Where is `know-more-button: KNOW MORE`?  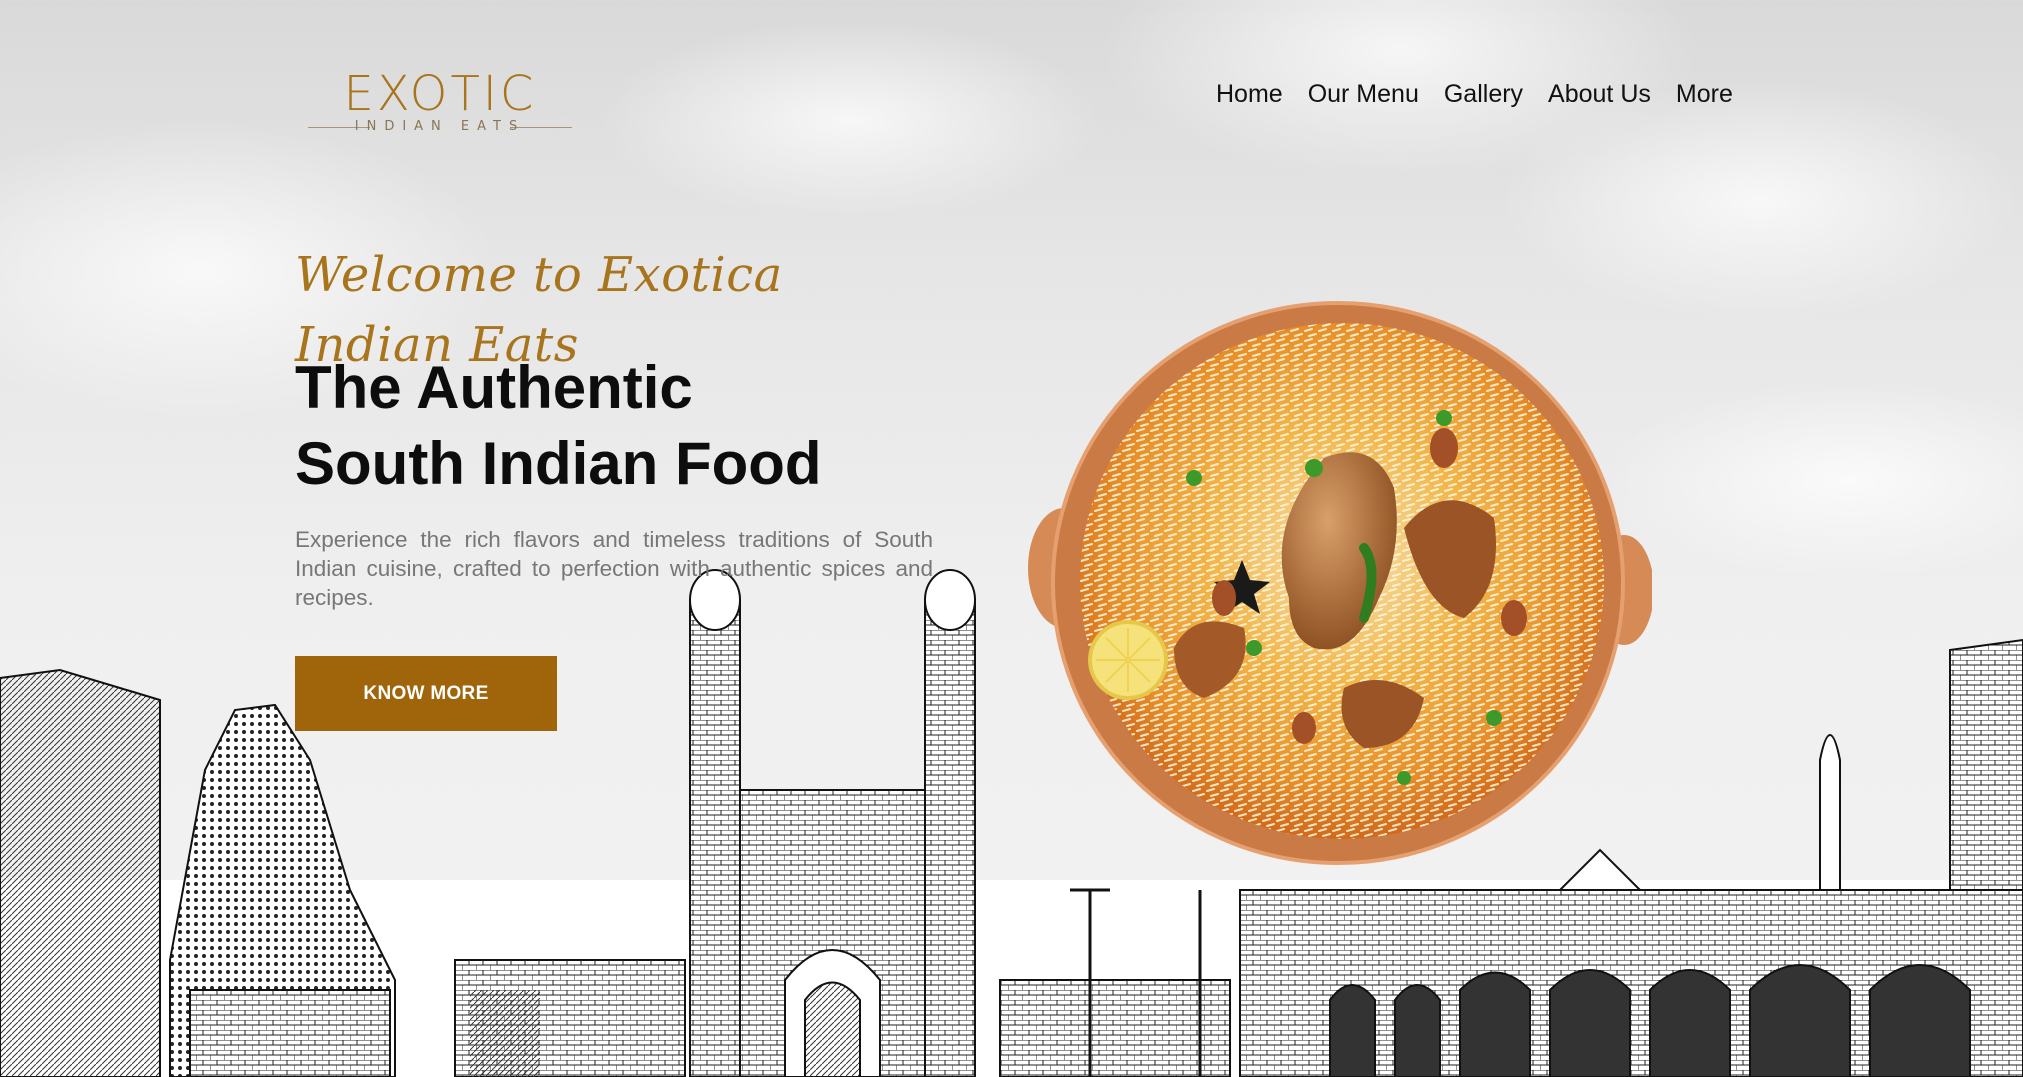 know-more-button: KNOW MORE is located at coordinates (426, 693).